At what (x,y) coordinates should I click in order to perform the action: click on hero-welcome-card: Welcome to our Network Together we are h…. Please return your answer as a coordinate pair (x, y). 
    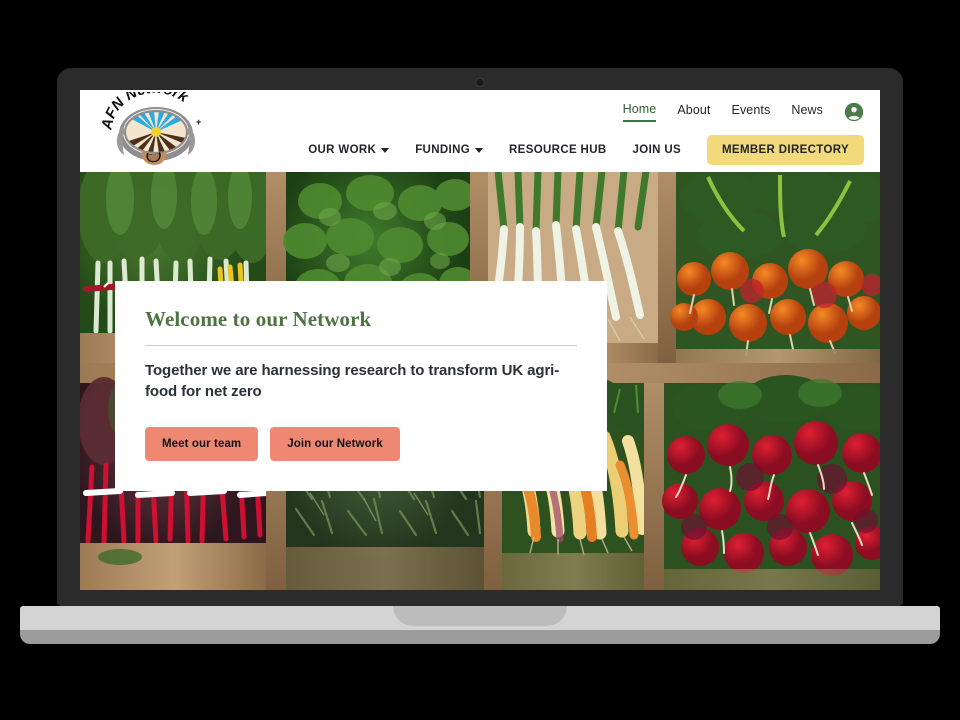
    Looking at the image, I should click on (361, 386).